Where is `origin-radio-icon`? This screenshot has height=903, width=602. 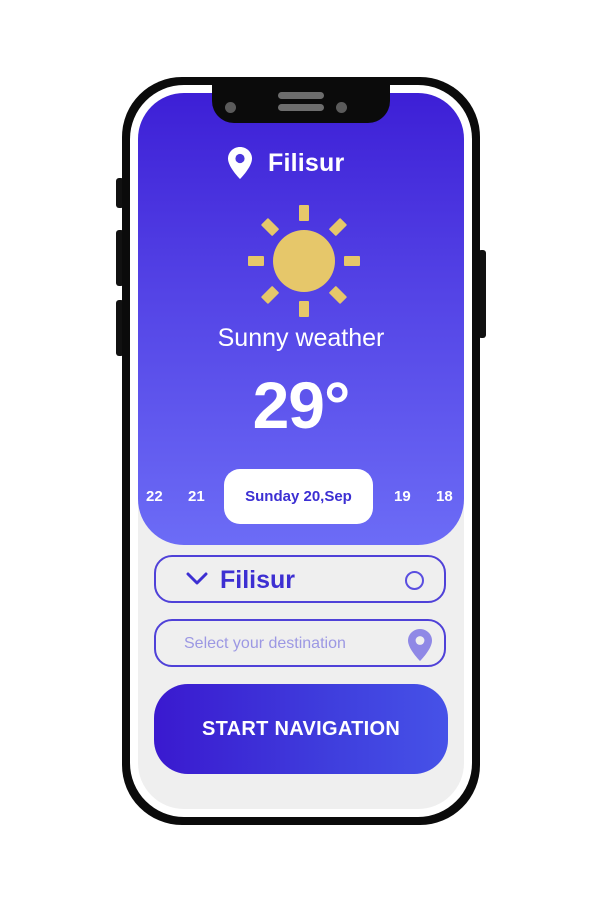
origin-radio-icon is located at coordinates (414, 580).